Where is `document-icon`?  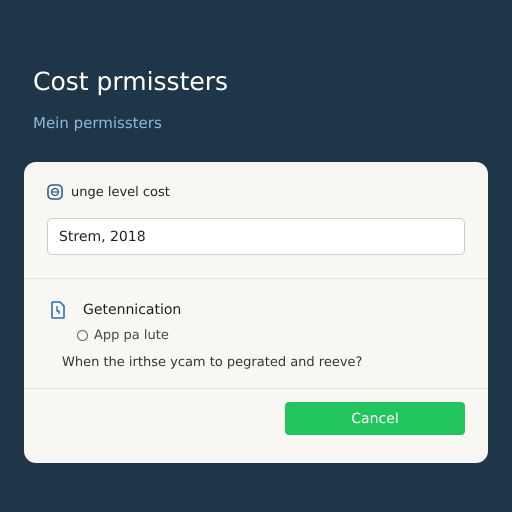 document-icon is located at coordinates (58, 310).